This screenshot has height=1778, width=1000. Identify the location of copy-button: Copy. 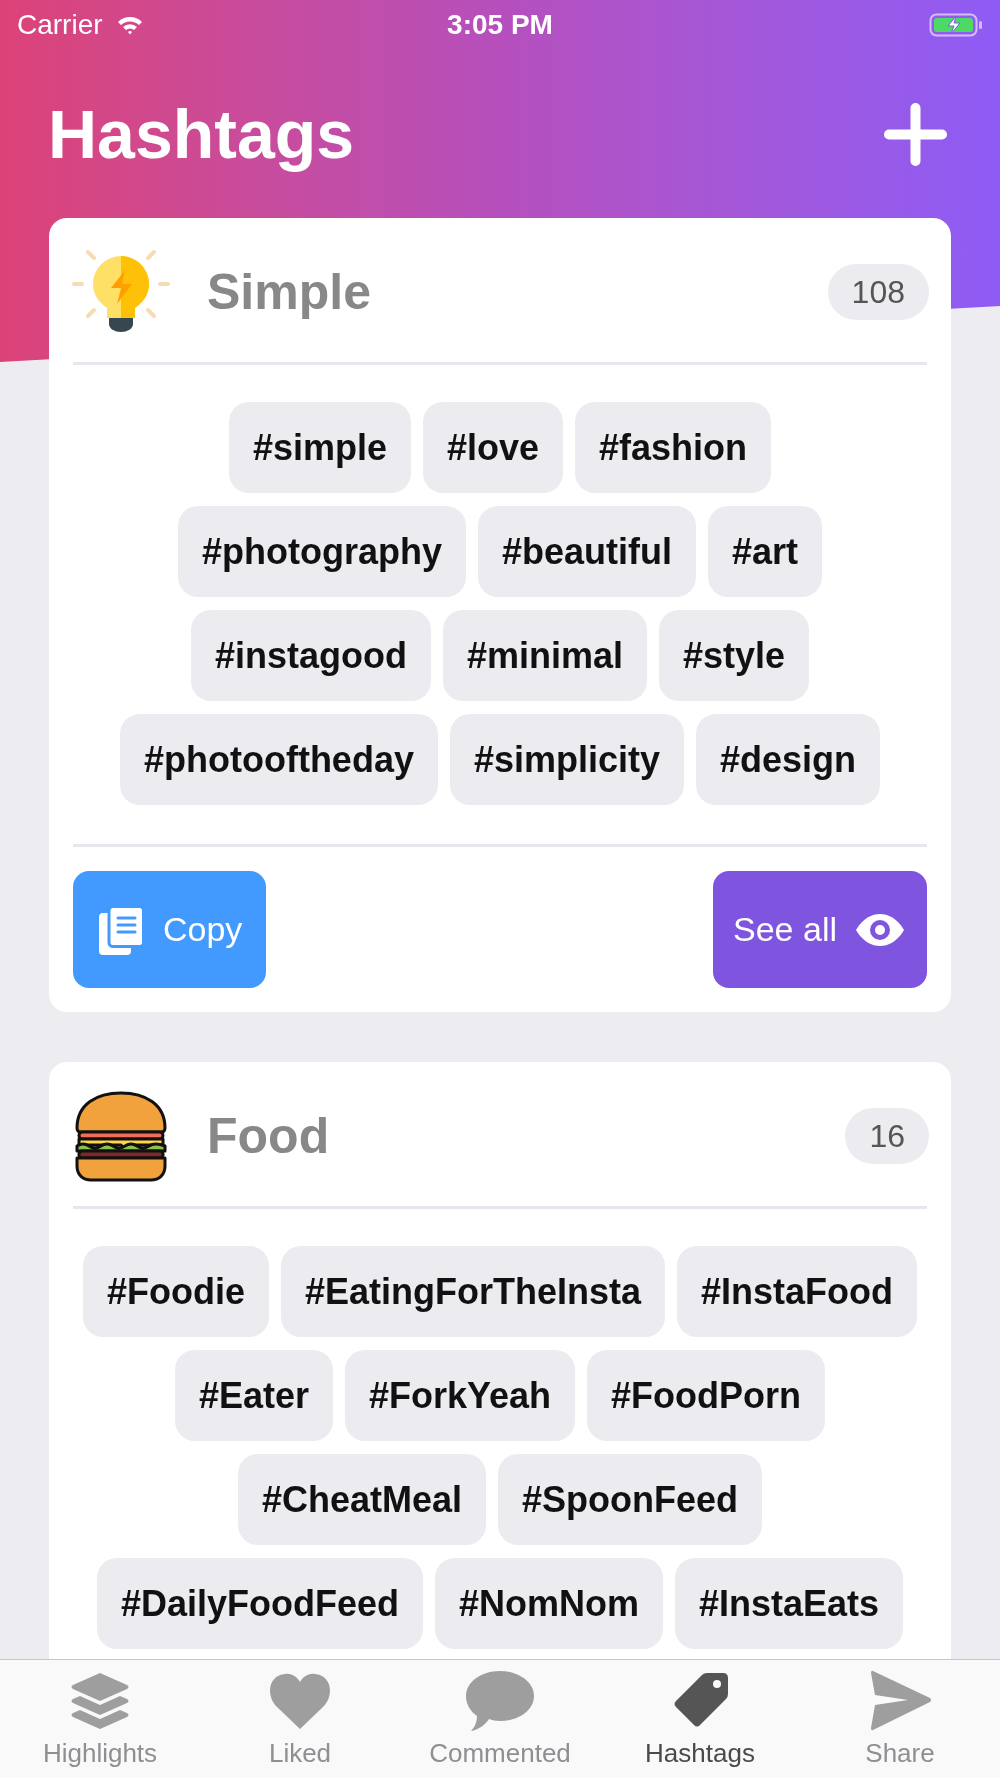
(170, 929).